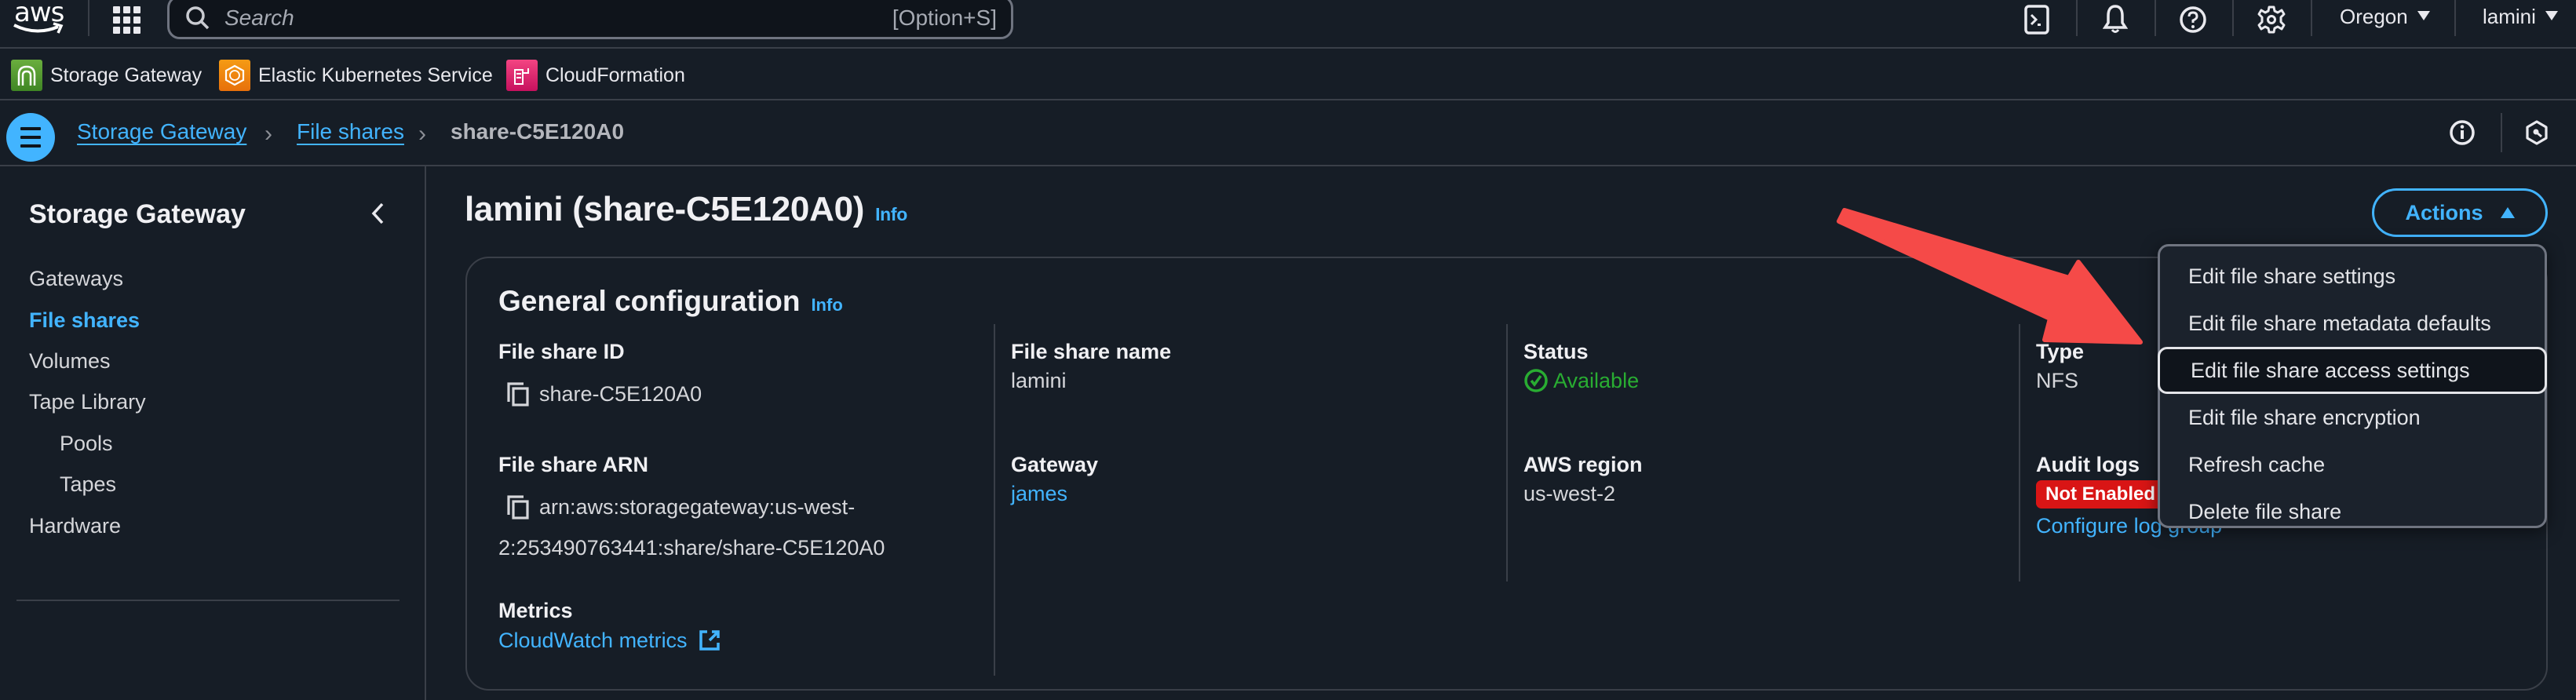 This screenshot has width=2576, height=700. I want to click on field-file-share-name: File share name lamini, so click(1091, 368).